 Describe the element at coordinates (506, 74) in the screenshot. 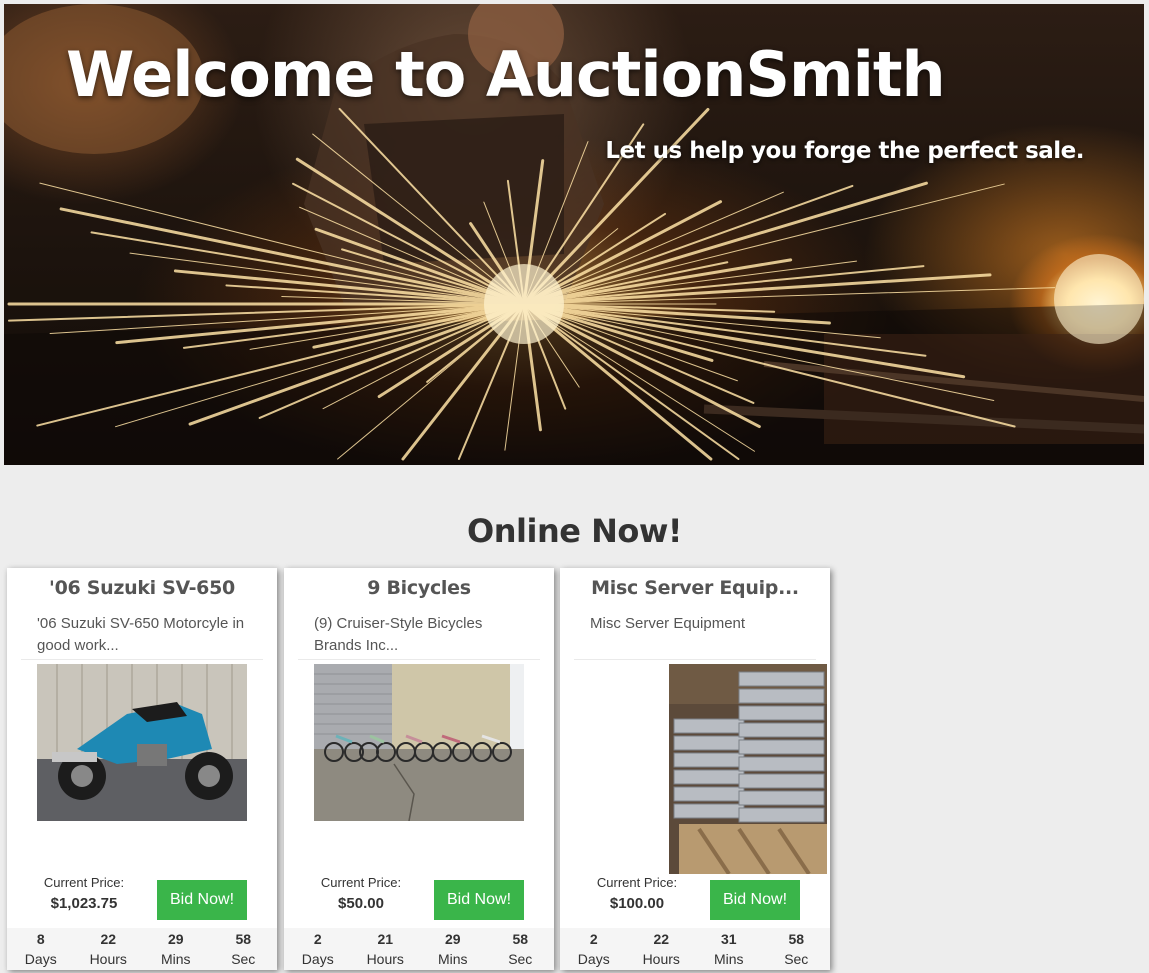

I see `hero-title: Welcome to AuctionSmith` at that location.